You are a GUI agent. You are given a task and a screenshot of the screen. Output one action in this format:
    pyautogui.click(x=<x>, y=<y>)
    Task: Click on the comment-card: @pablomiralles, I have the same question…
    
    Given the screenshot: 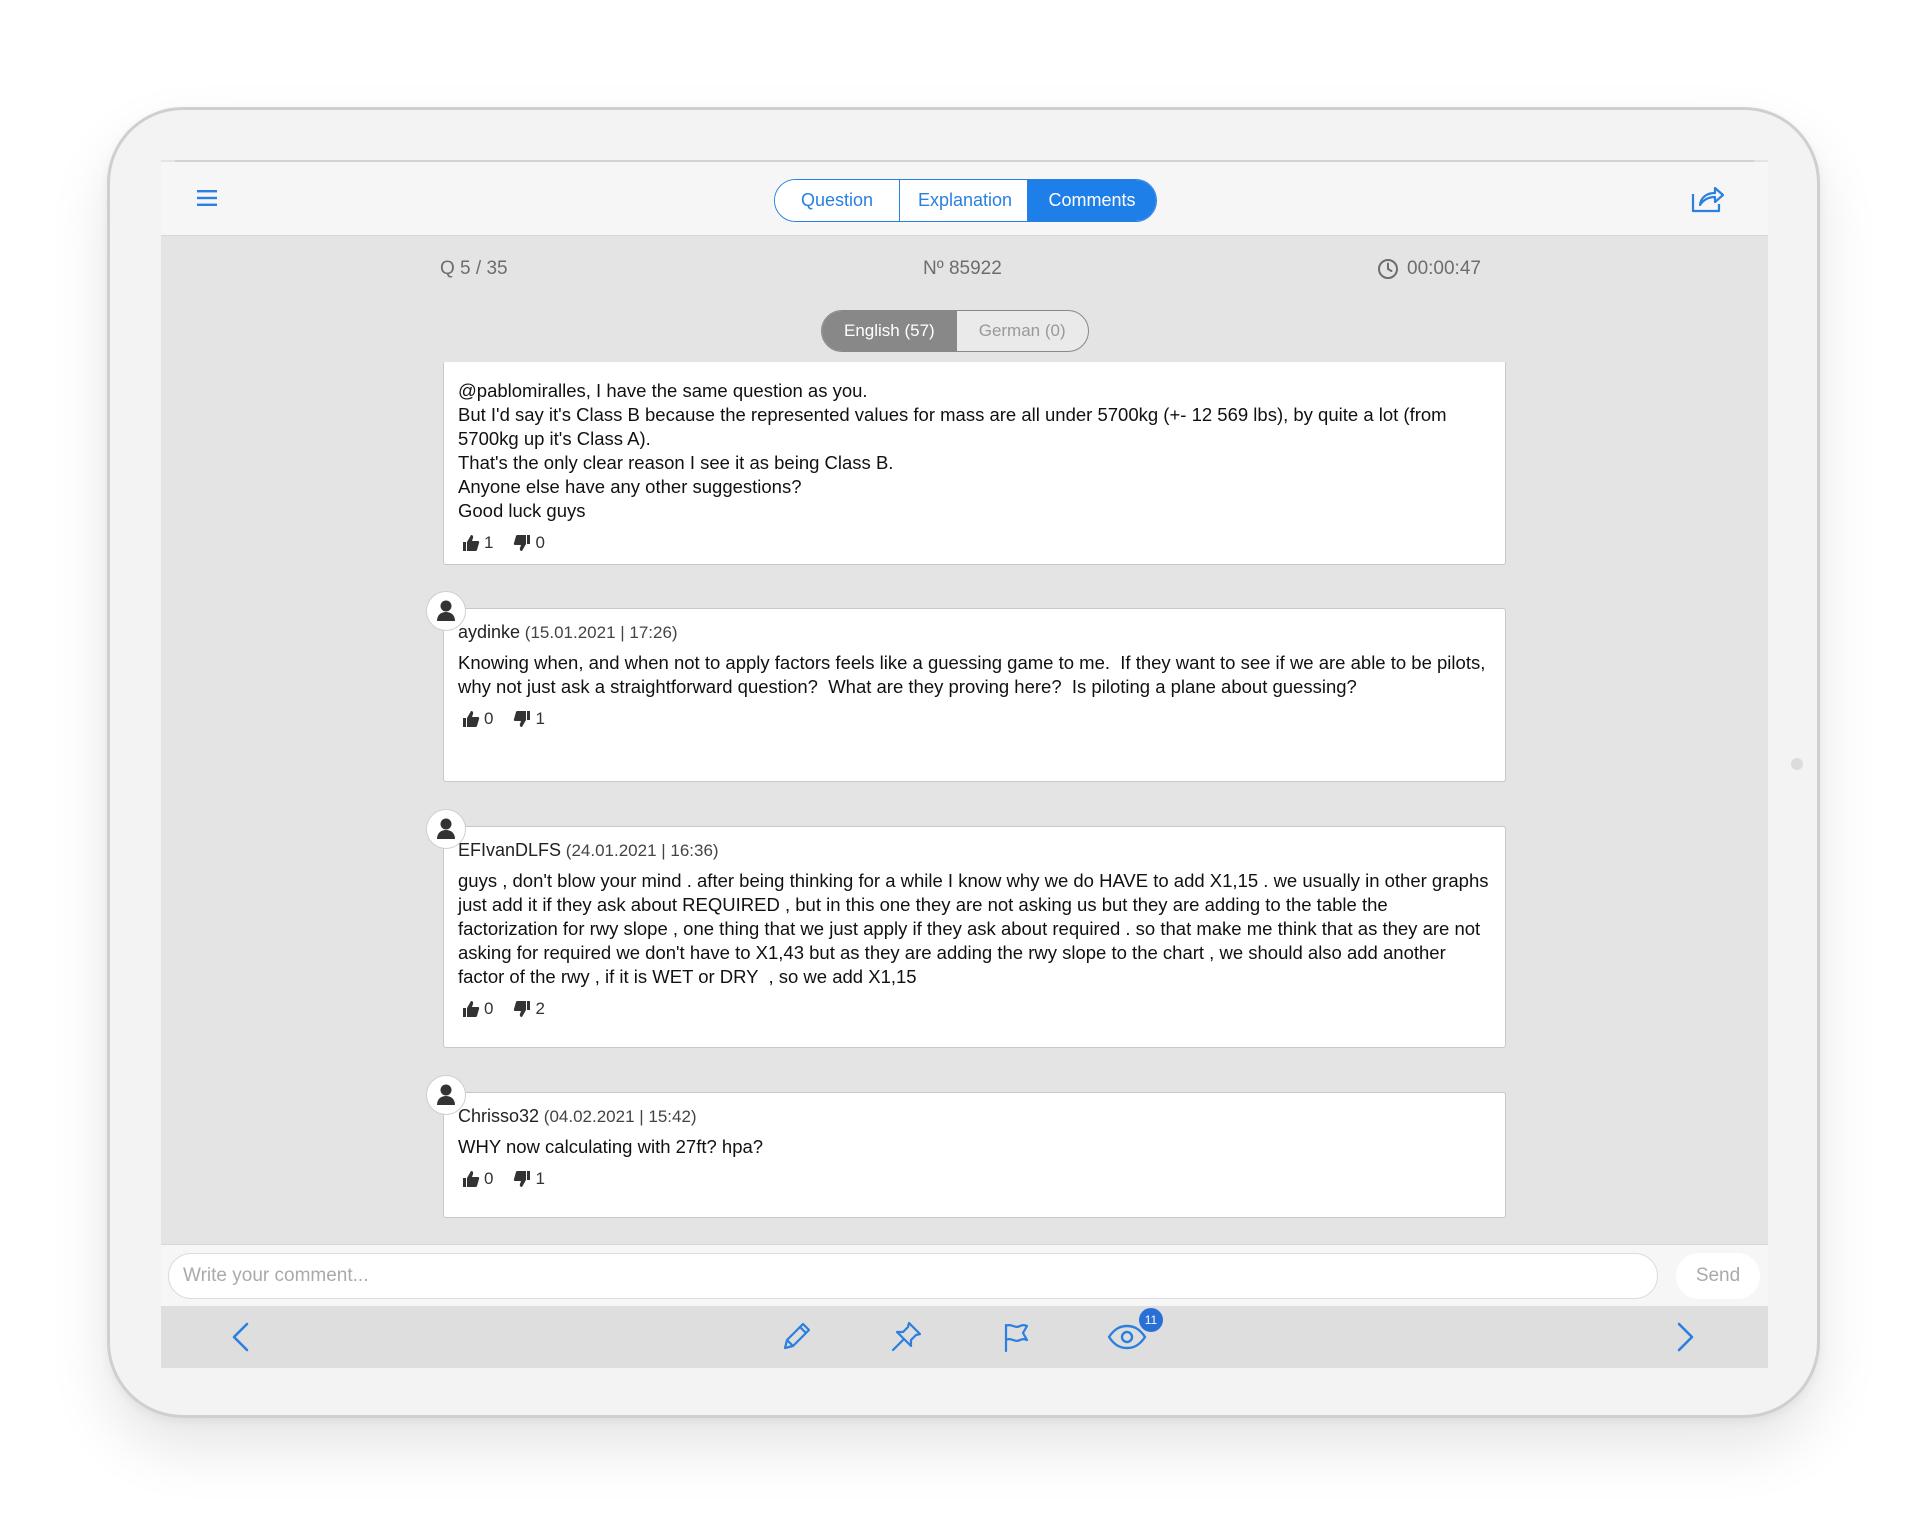 What is the action you would take?
    pyautogui.click(x=974, y=463)
    